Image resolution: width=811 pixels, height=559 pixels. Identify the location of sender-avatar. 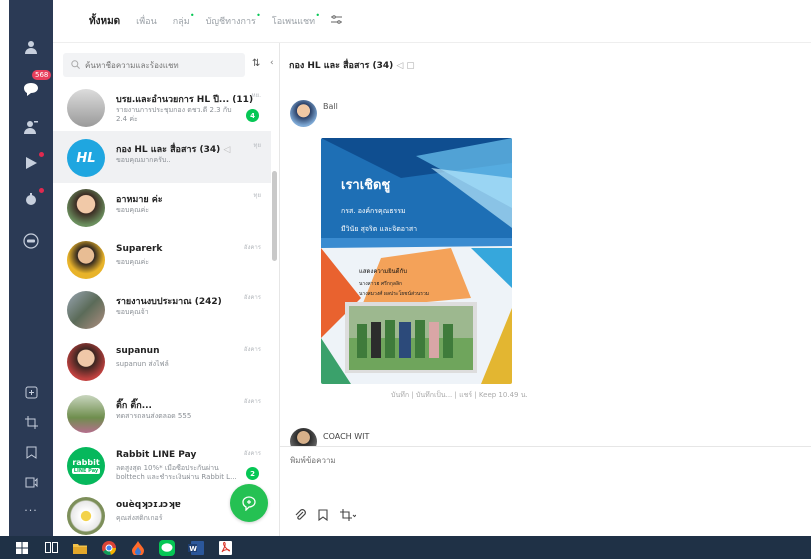
(303, 113).